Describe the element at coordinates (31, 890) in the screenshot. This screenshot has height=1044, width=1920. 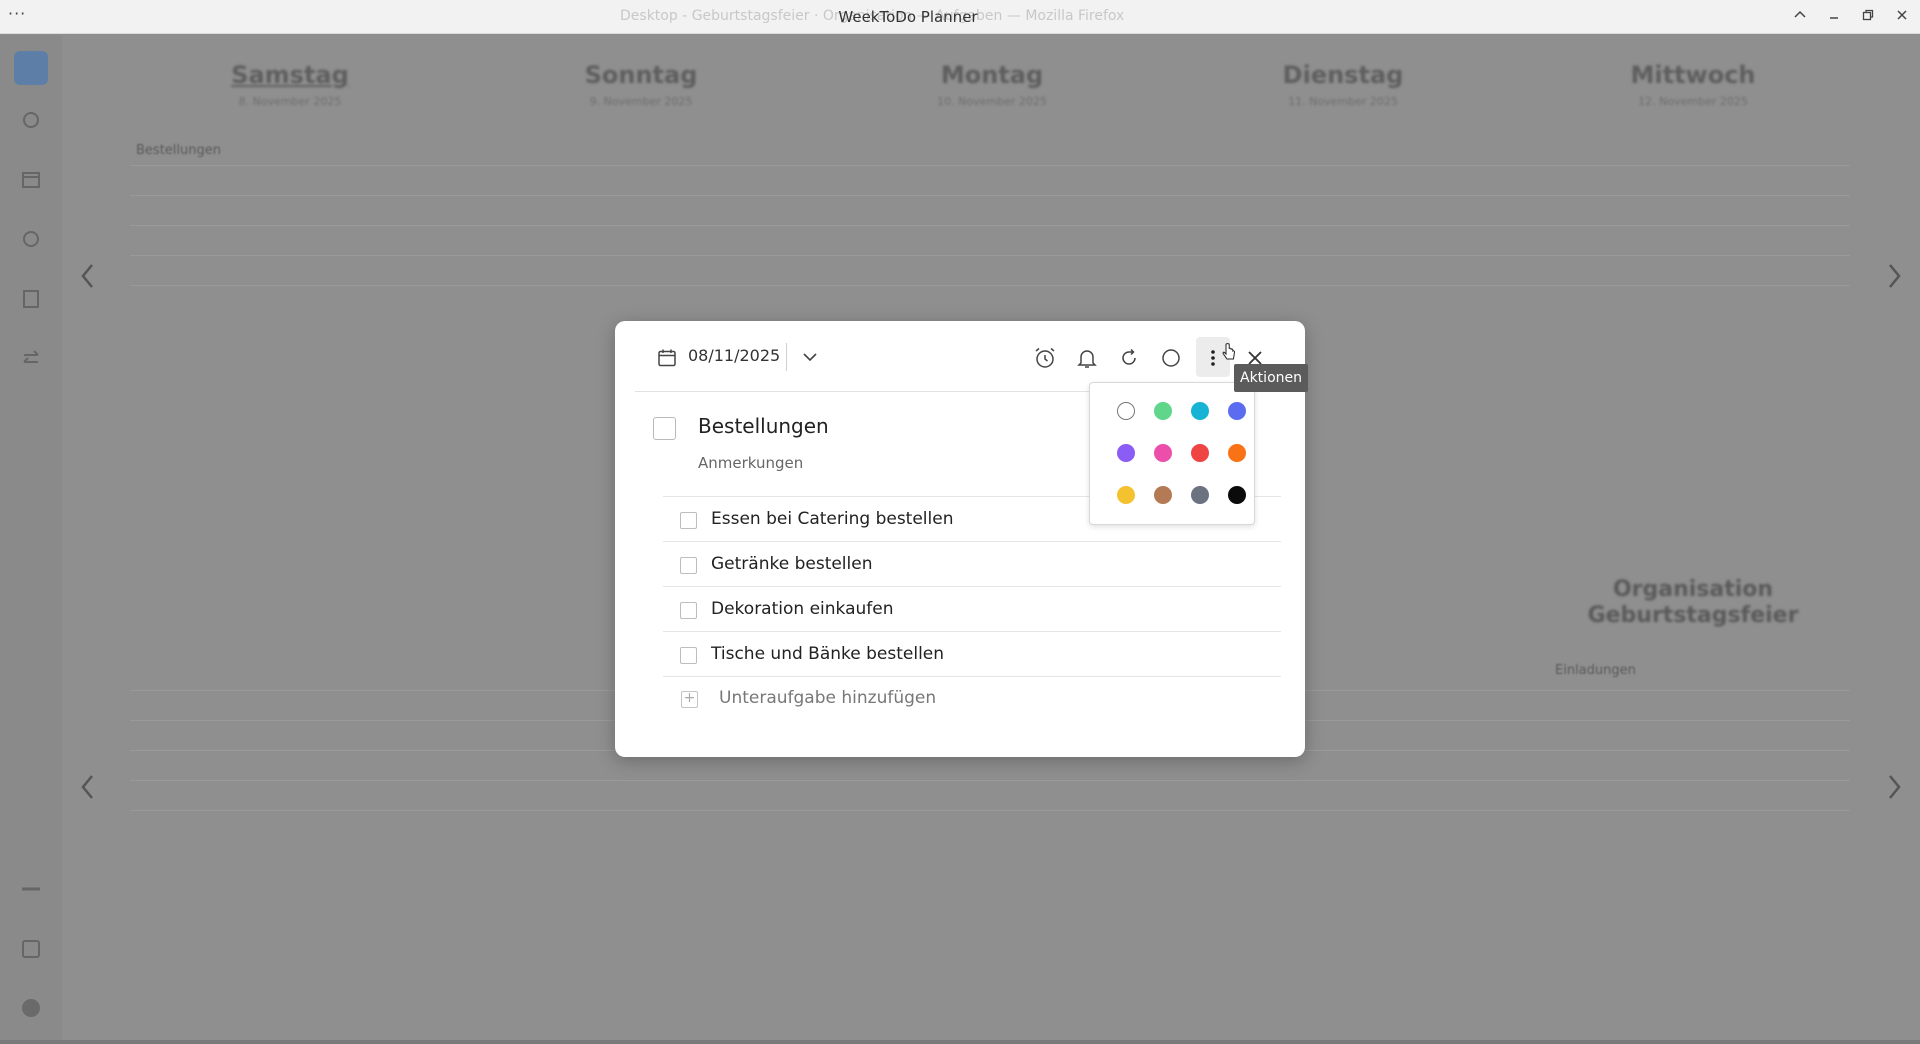
I see `minus-icon` at that location.